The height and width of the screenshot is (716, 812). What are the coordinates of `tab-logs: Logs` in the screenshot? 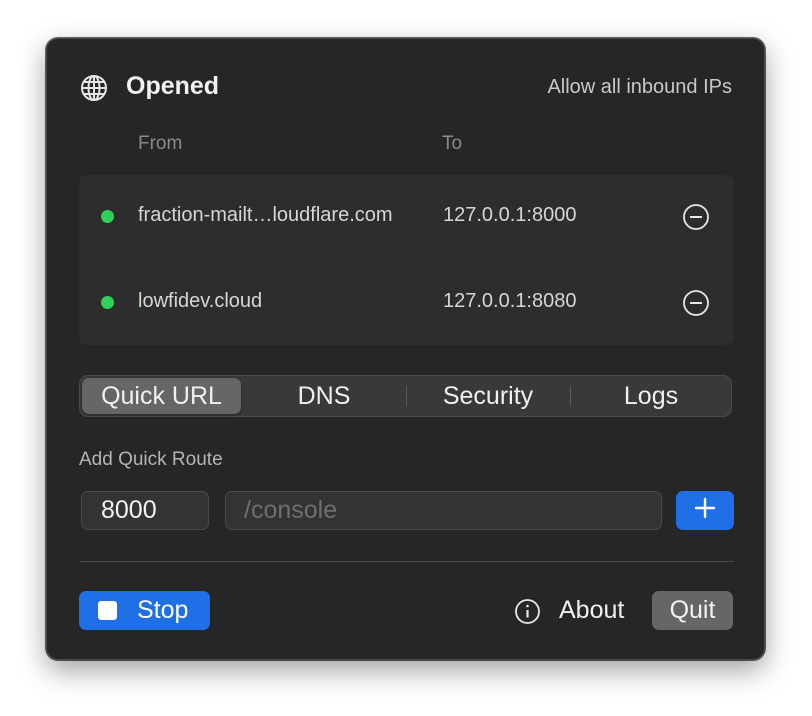 It's located at (651, 396).